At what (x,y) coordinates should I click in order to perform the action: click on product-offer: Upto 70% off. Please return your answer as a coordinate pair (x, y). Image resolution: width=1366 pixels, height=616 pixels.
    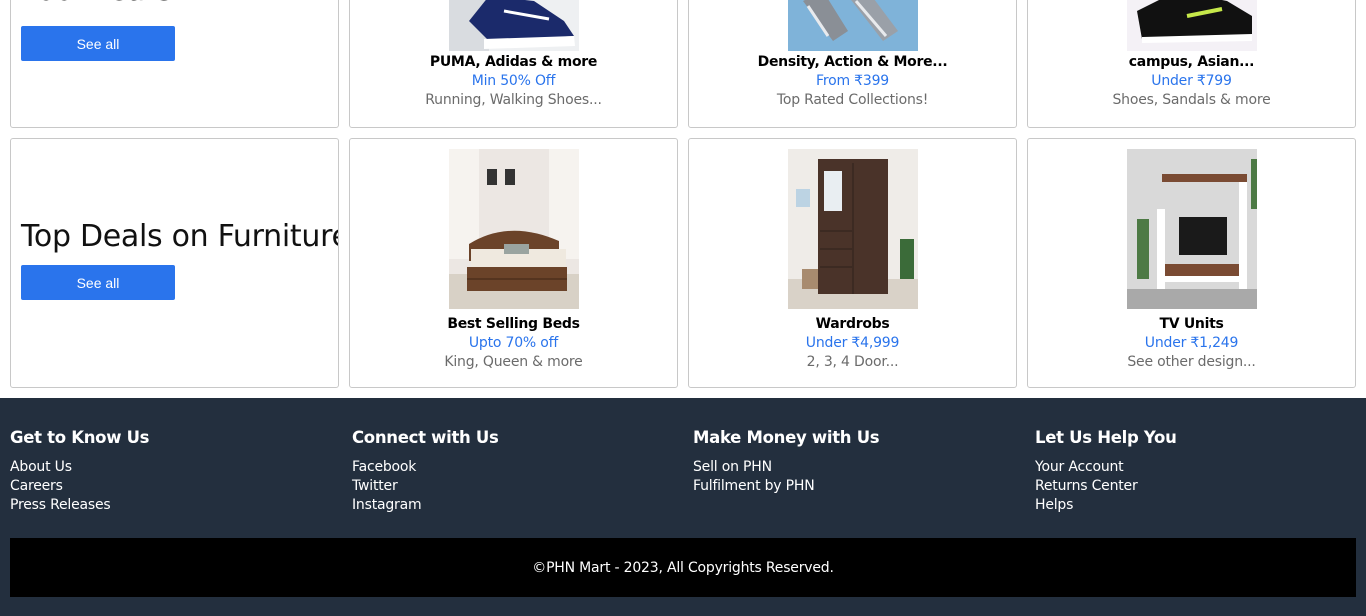
    Looking at the image, I should click on (513, 343).